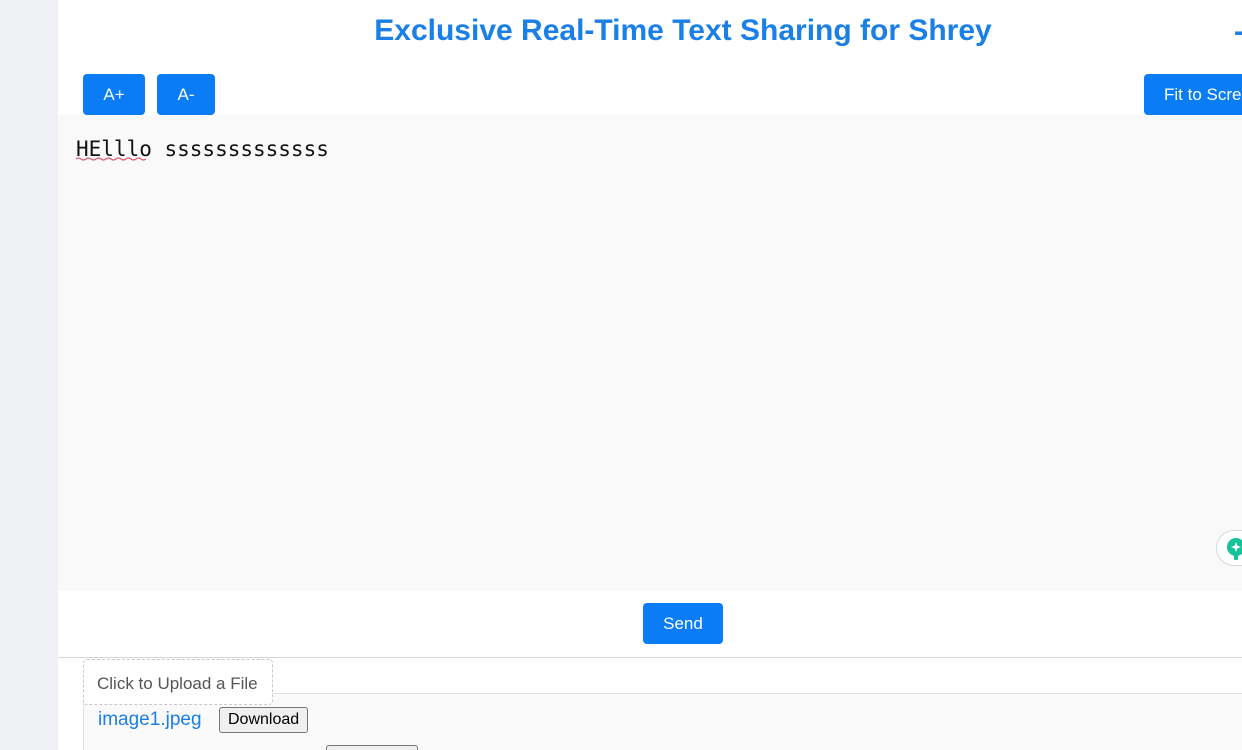 The width and height of the screenshot is (1242, 750). I want to click on file-action-button, so click(372, 747).